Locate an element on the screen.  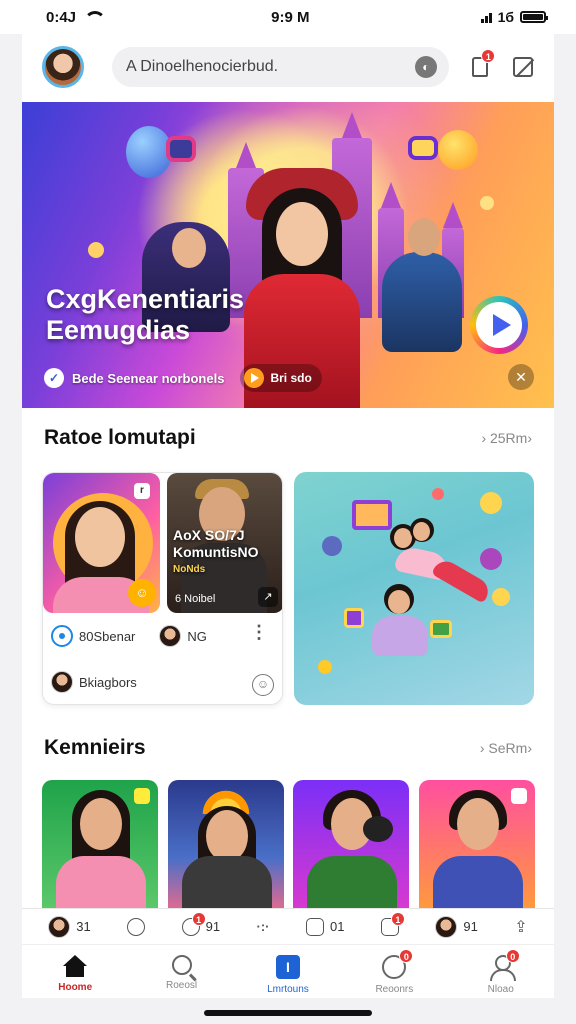
hero-title: CxgKenentiaris Eemugdias is located at coordinates (145, 315).